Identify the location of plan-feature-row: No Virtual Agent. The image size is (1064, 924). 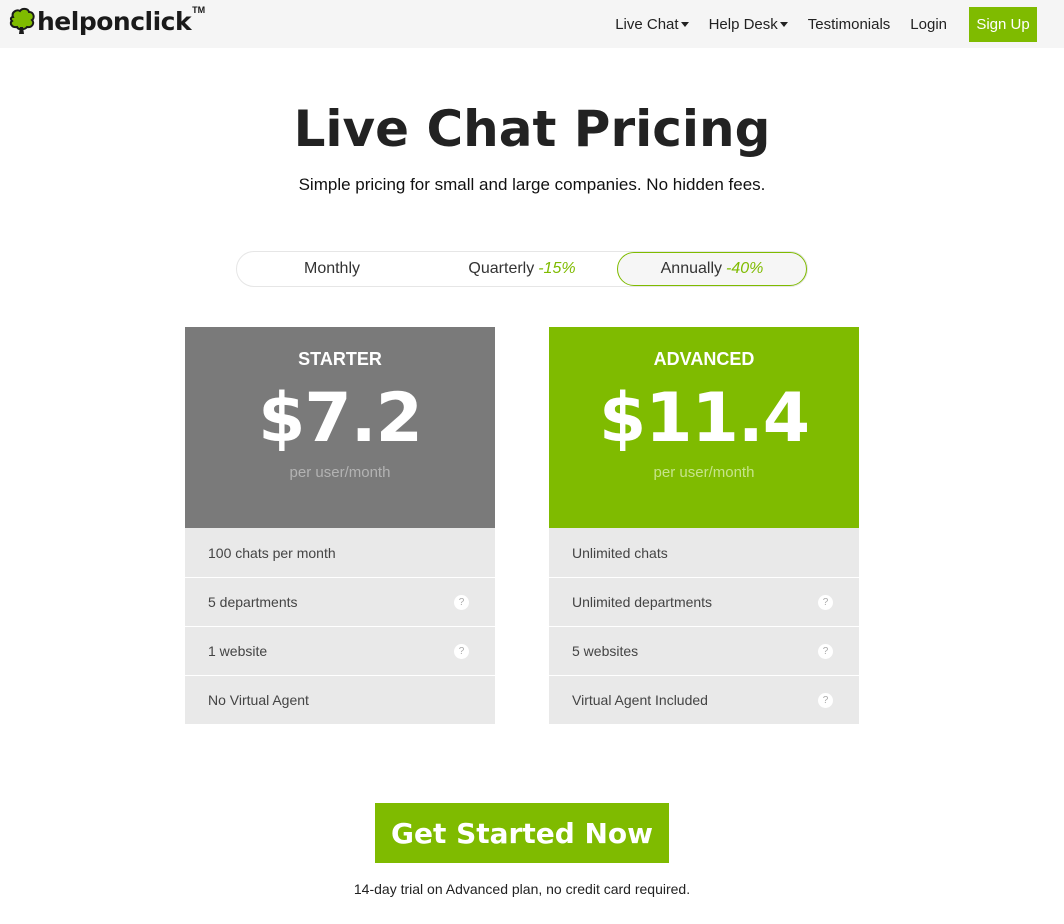
(340, 699).